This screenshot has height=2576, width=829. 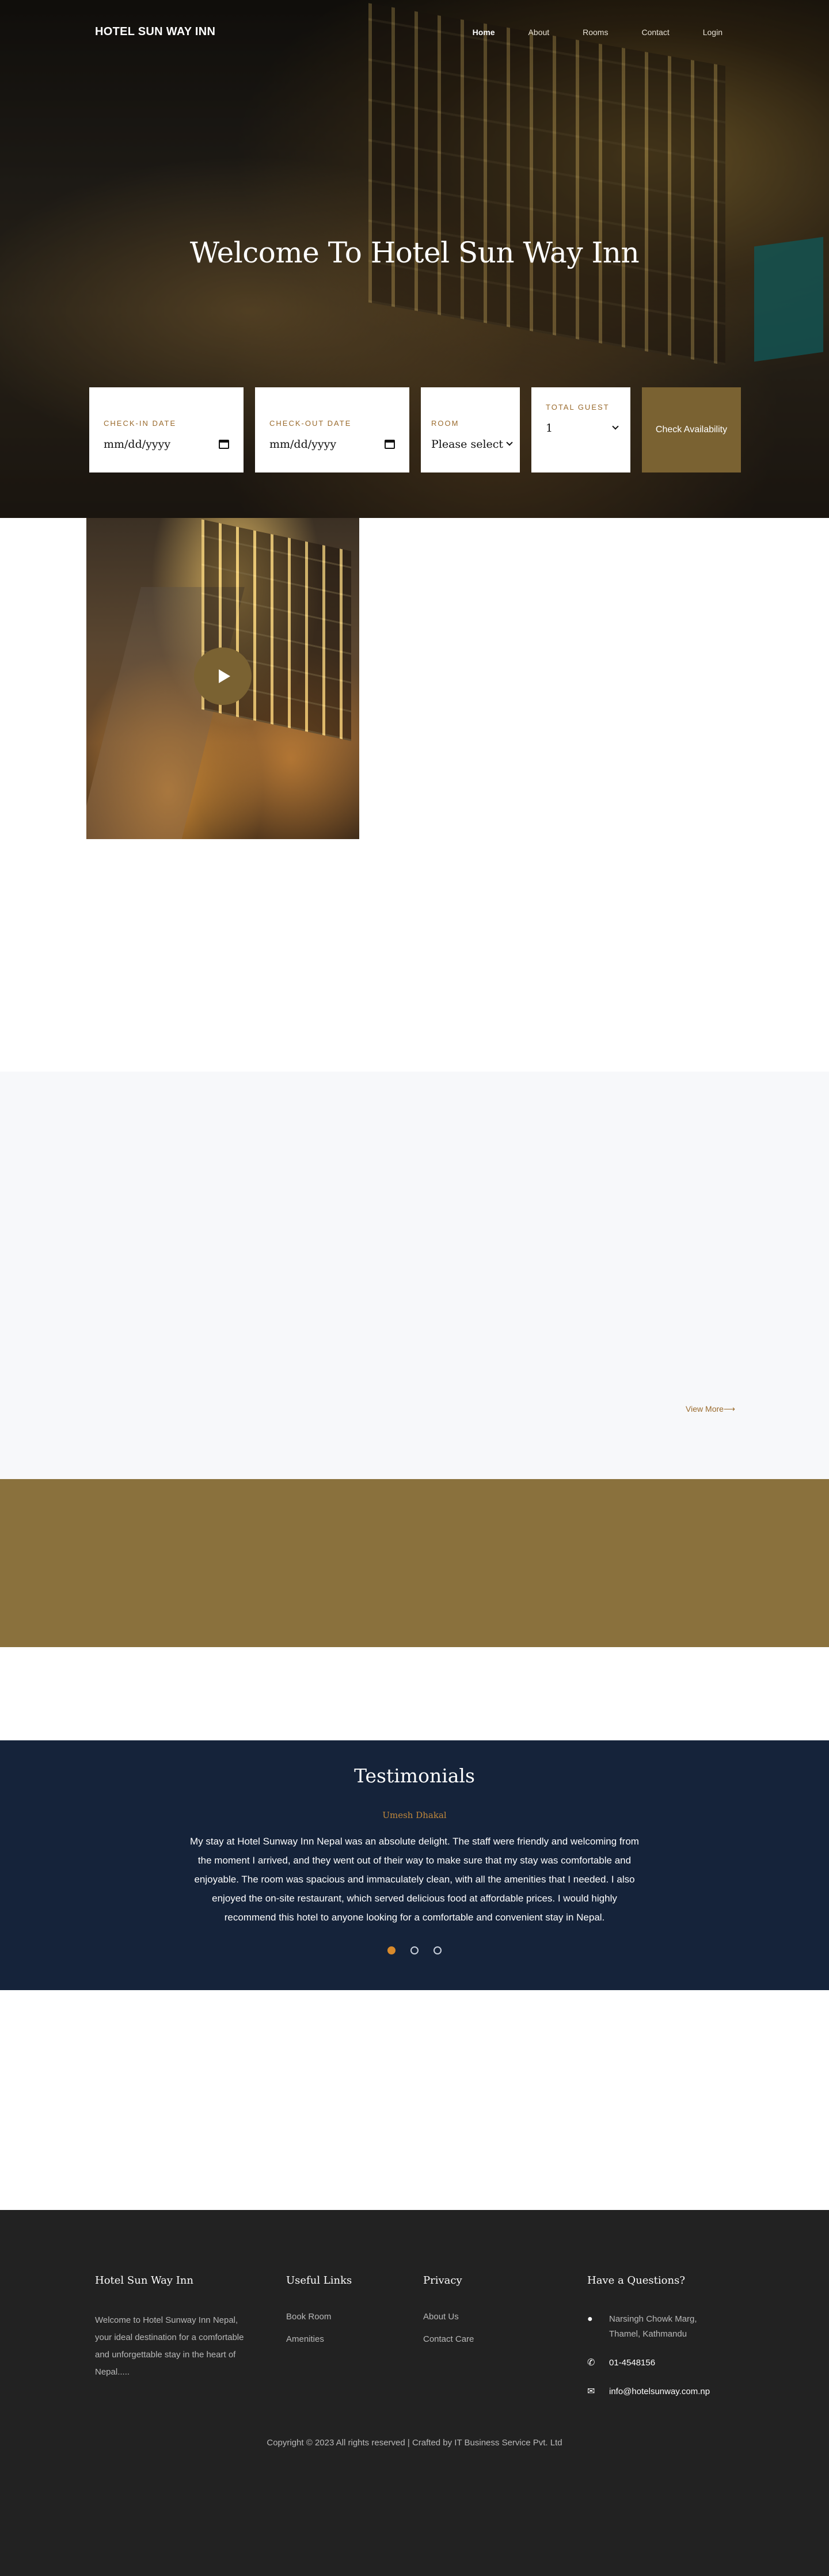 I want to click on checkout-field: CHECK-OUT DATE mm/dd/yyyy, so click(x=332, y=429).